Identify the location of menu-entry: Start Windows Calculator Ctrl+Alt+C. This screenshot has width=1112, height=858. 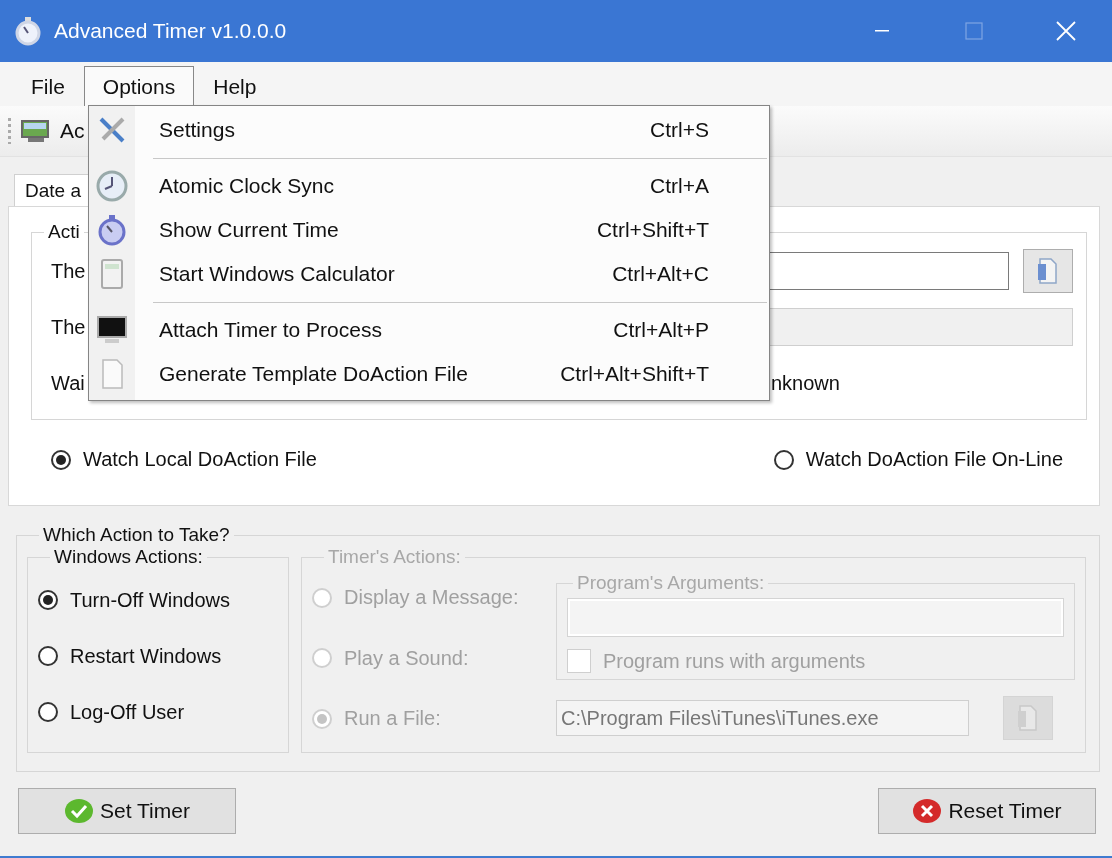
(429, 274).